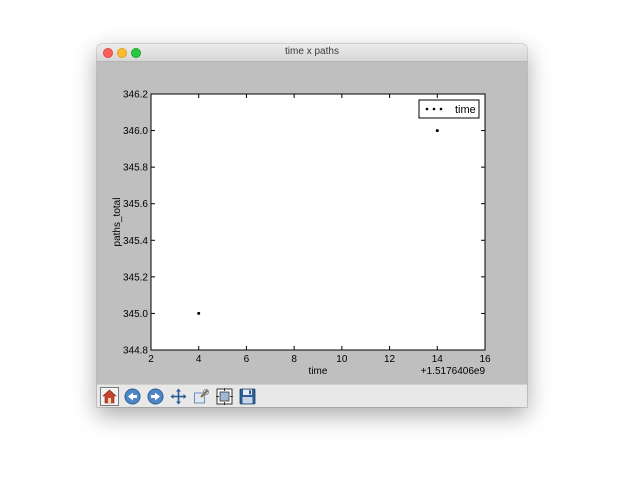 The height and width of the screenshot is (480, 622). Describe the element at coordinates (135, 277) in the screenshot. I see `y-tick-label: 345.2` at that location.